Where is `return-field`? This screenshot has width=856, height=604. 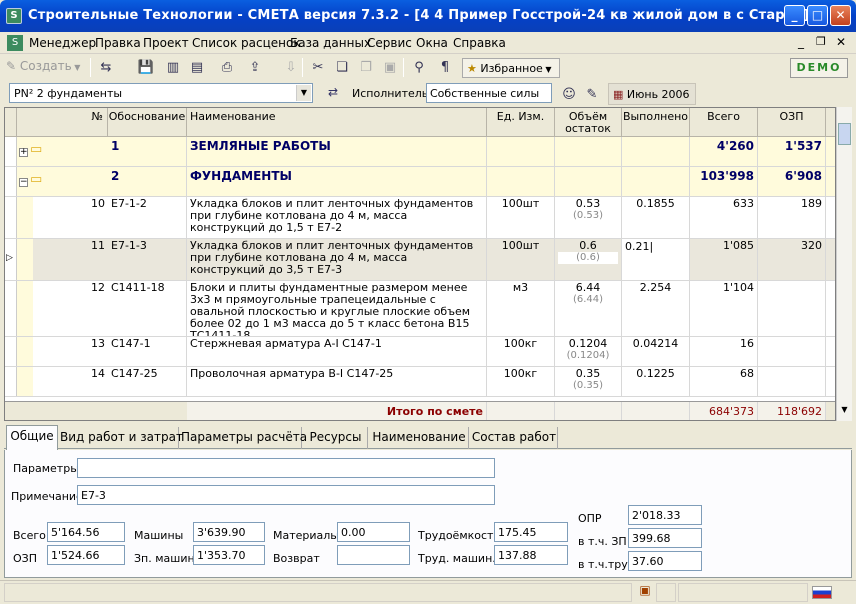 return-field is located at coordinates (373, 555).